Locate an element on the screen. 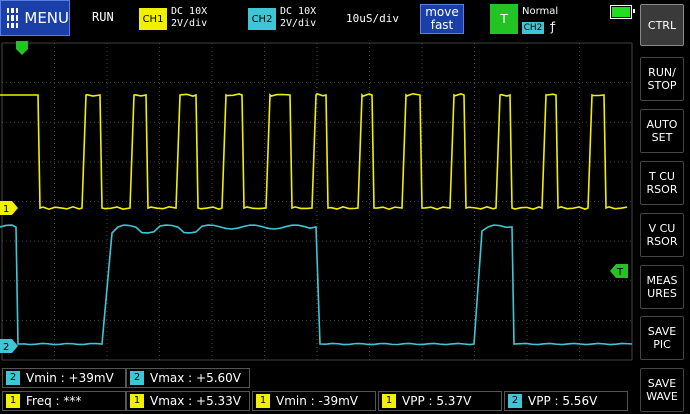 Image resolution: width=690 pixels, height=414 pixels. ch1-marker-label: 1 is located at coordinates (6, 209).